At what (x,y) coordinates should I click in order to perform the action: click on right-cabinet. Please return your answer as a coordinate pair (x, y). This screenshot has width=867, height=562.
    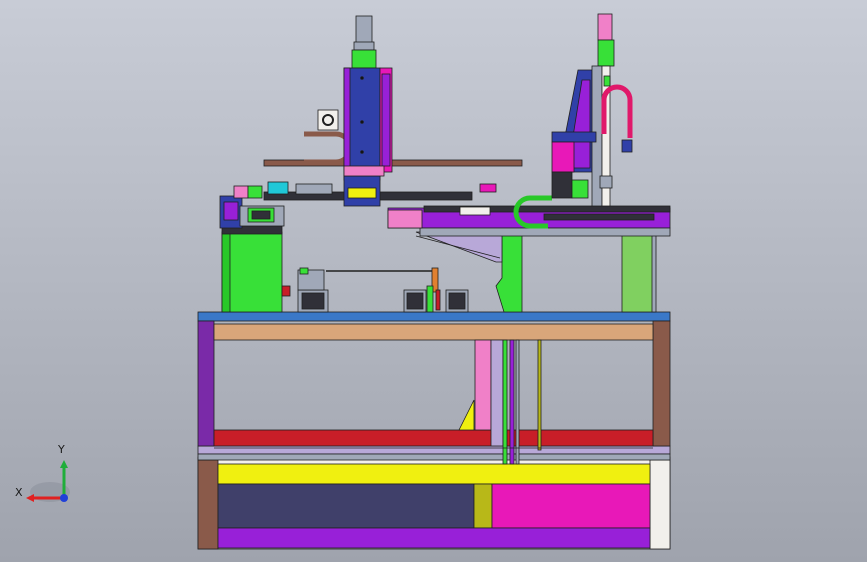
    Looking at the image, I should click on (638, 272).